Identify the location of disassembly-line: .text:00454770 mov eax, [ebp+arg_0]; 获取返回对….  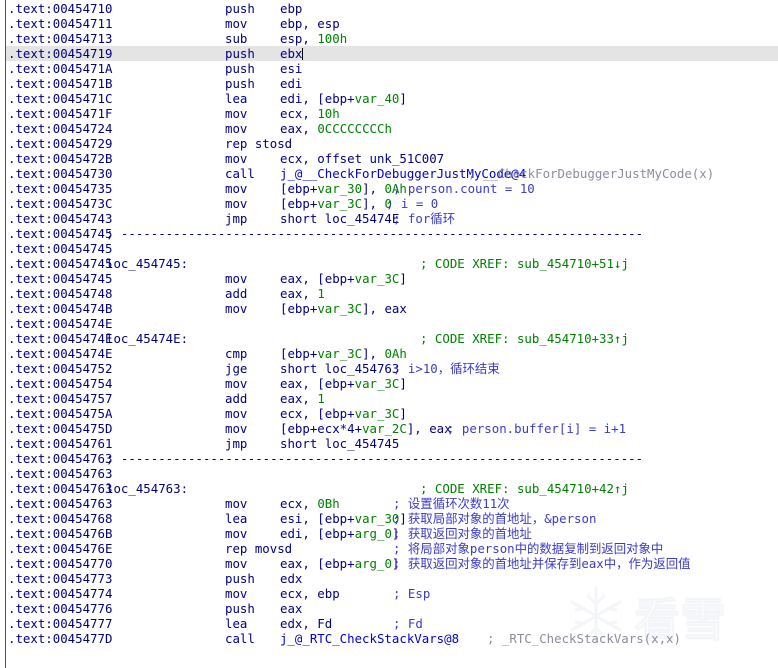
(389, 563).